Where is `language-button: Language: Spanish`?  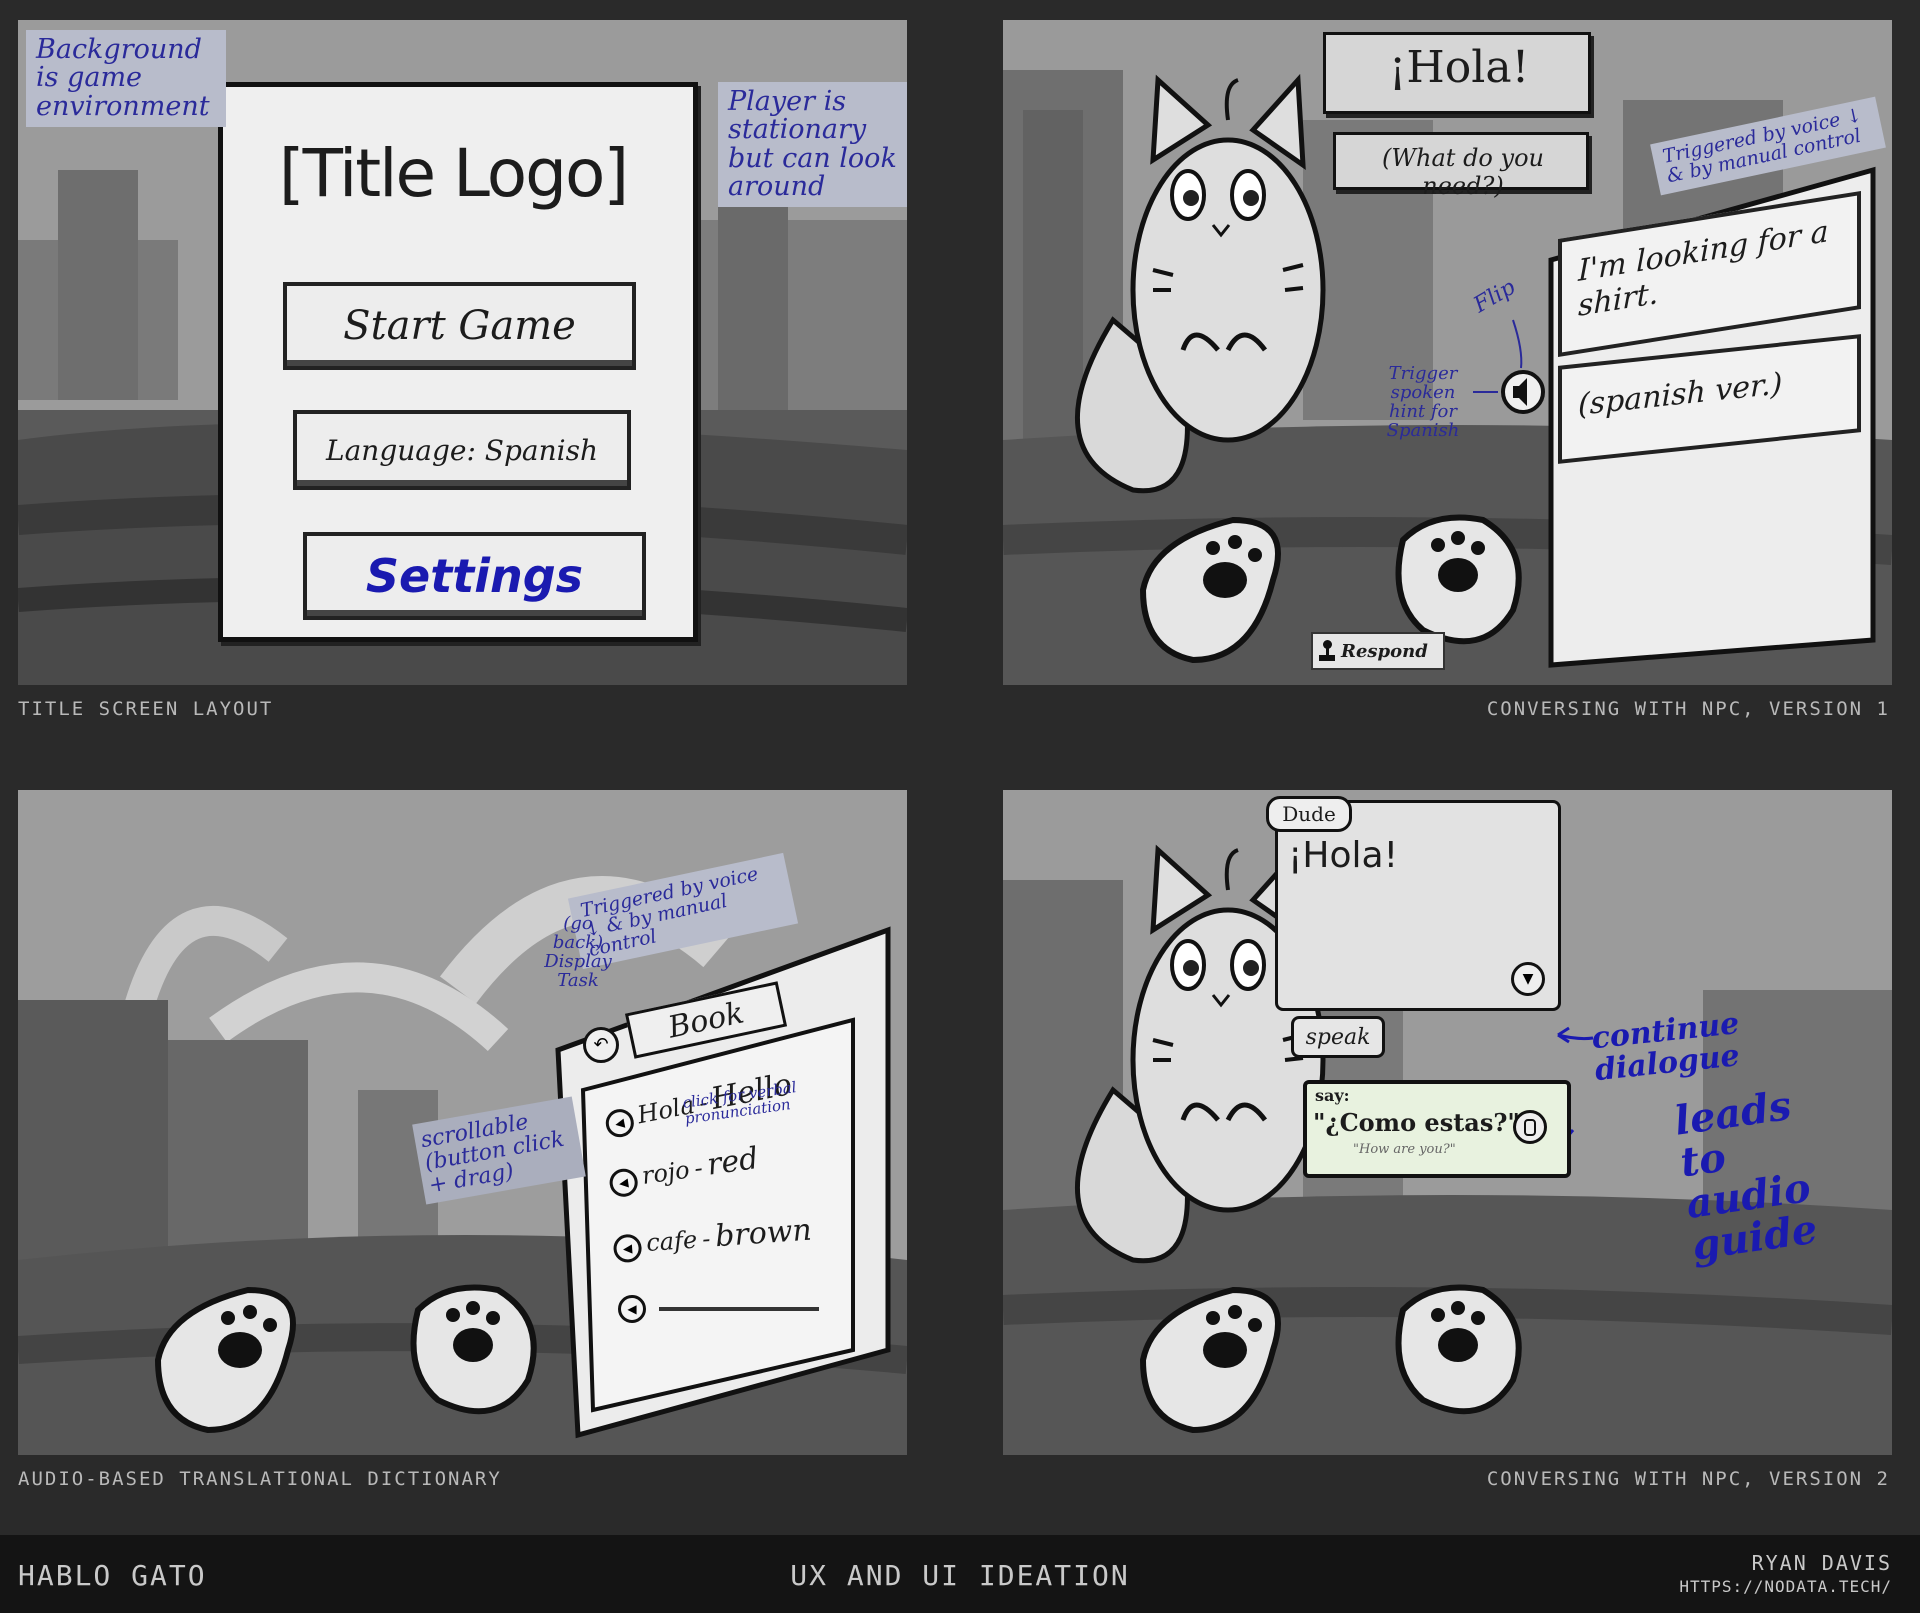
language-button: Language: Spanish is located at coordinates (462, 450).